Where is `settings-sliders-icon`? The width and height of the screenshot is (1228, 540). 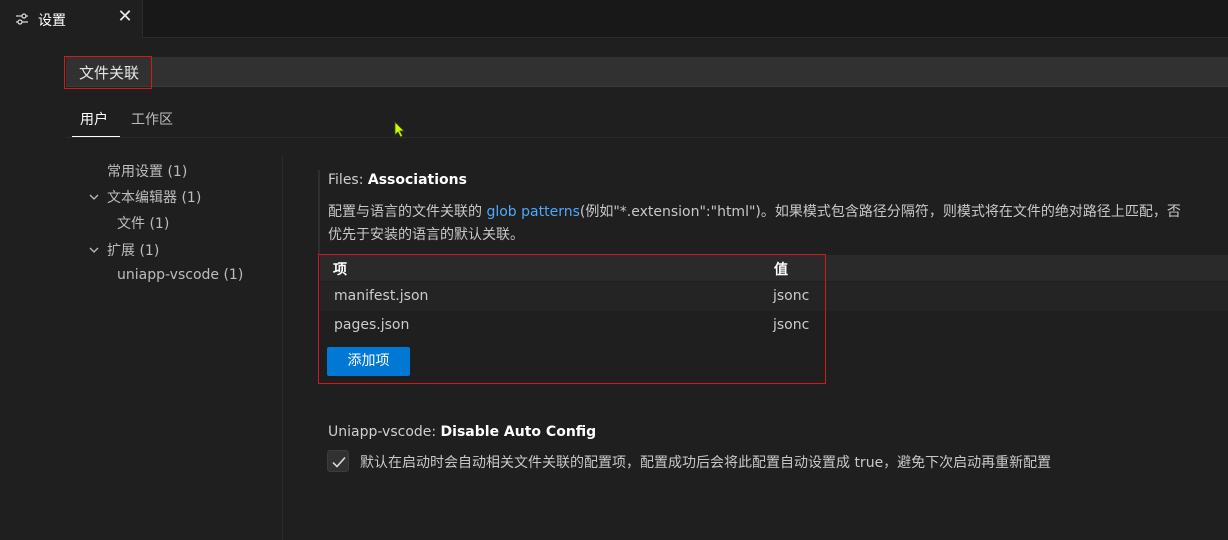
settings-sliders-icon is located at coordinates (22, 19).